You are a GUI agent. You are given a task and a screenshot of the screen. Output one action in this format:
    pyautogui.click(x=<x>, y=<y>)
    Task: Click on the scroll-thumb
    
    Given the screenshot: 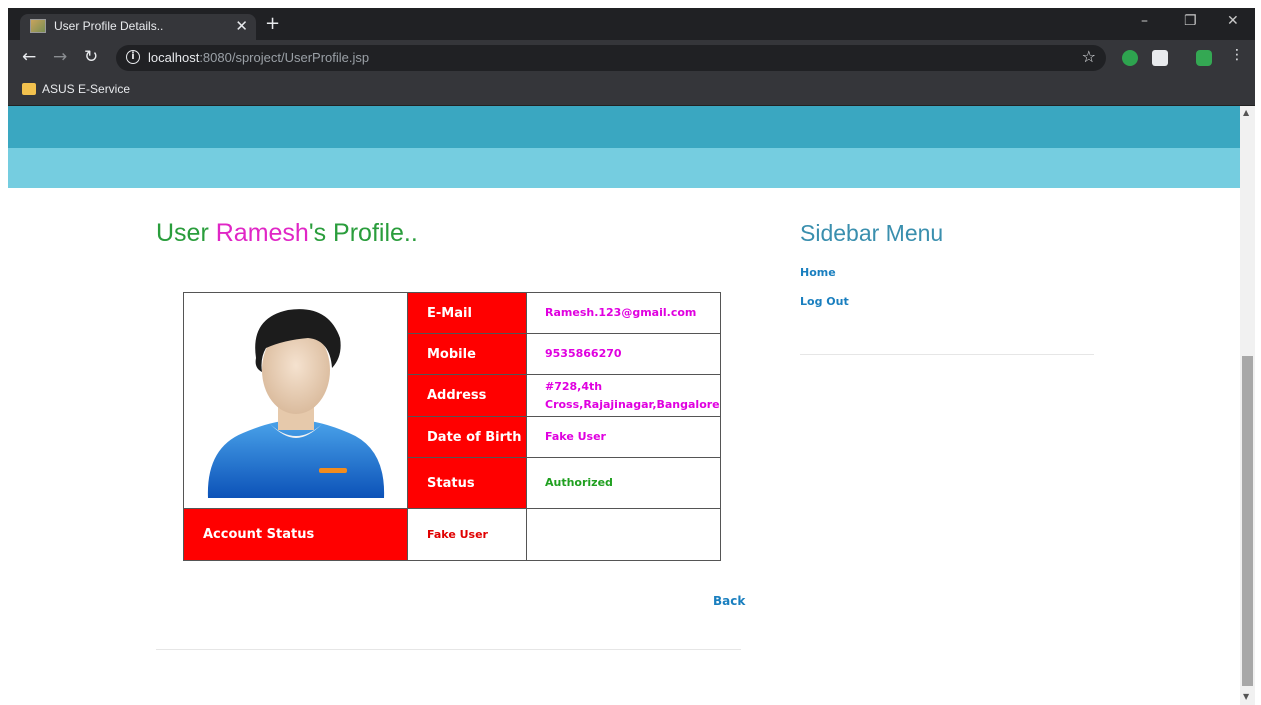 What is the action you would take?
    pyautogui.click(x=1247, y=521)
    